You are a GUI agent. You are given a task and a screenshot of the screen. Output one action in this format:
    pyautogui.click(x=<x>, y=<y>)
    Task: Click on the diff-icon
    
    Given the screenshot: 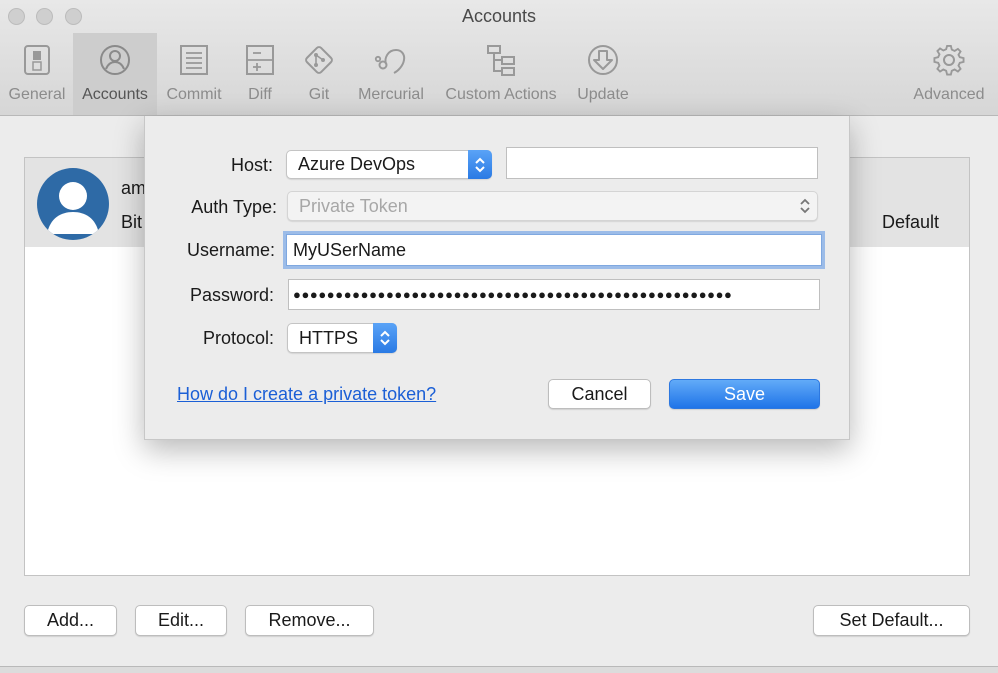 What is the action you would take?
    pyautogui.click(x=260, y=60)
    